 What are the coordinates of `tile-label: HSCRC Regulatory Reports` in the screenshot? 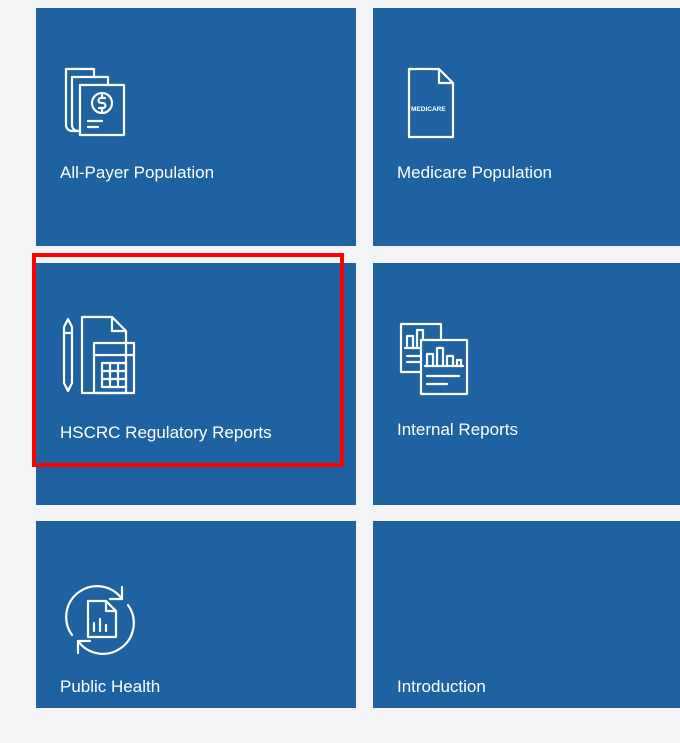 It's located at (166, 432).